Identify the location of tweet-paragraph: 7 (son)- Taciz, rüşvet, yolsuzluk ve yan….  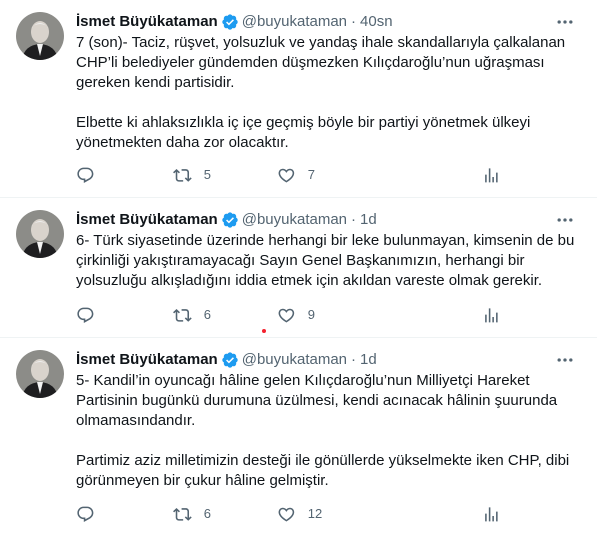
(321, 62).